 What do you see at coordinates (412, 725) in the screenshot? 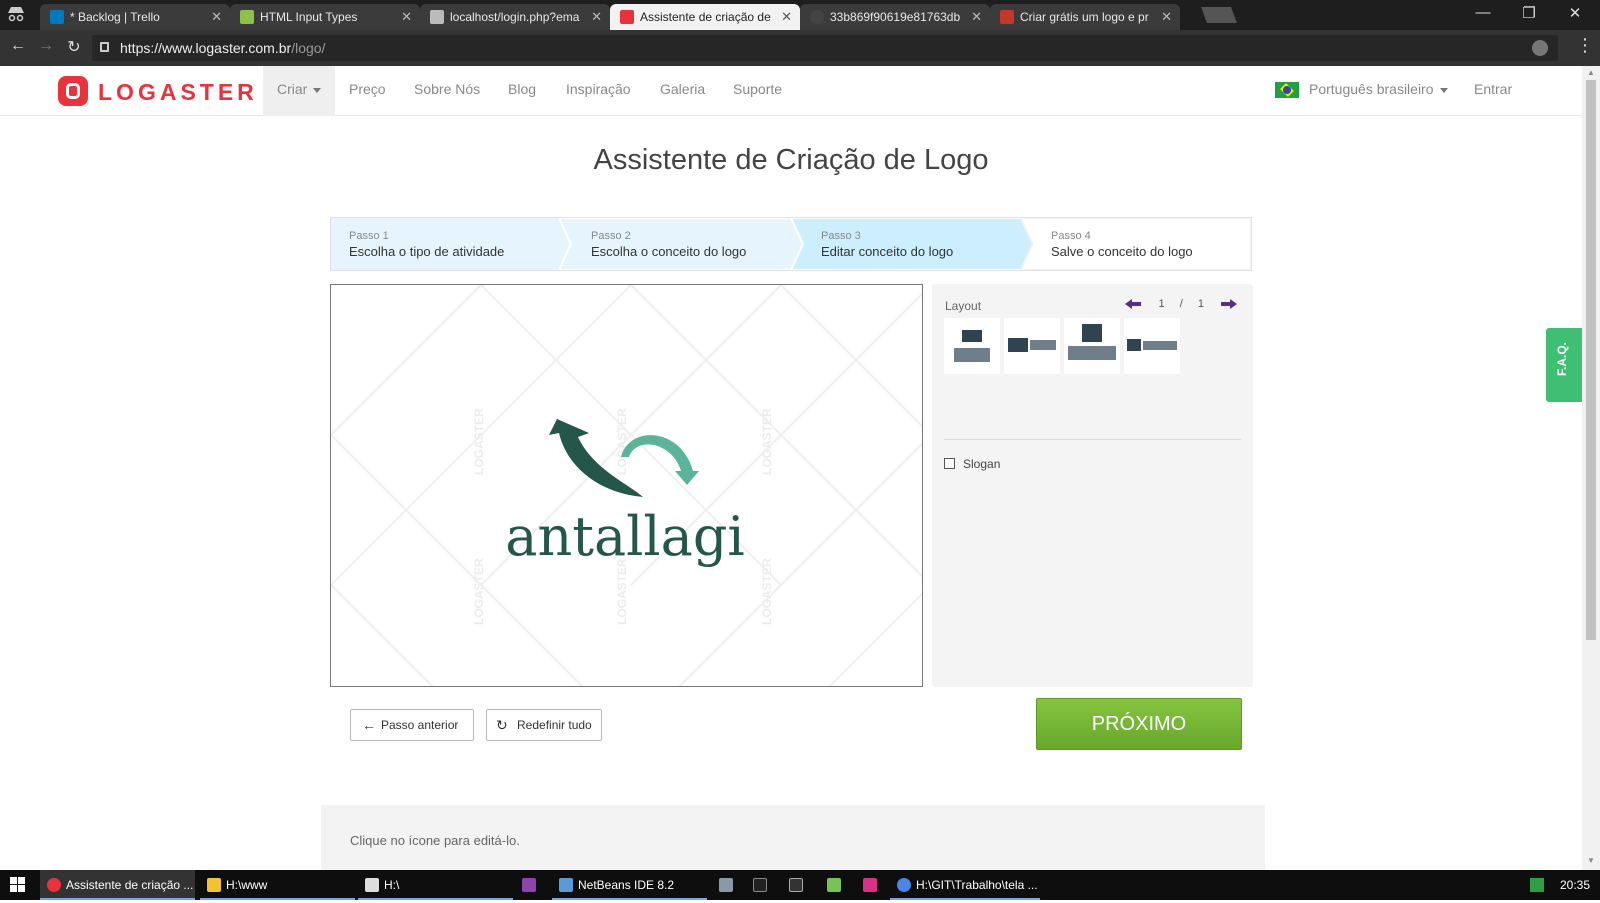
I see `previous-step-button: ← Passo anterior` at bounding box center [412, 725].